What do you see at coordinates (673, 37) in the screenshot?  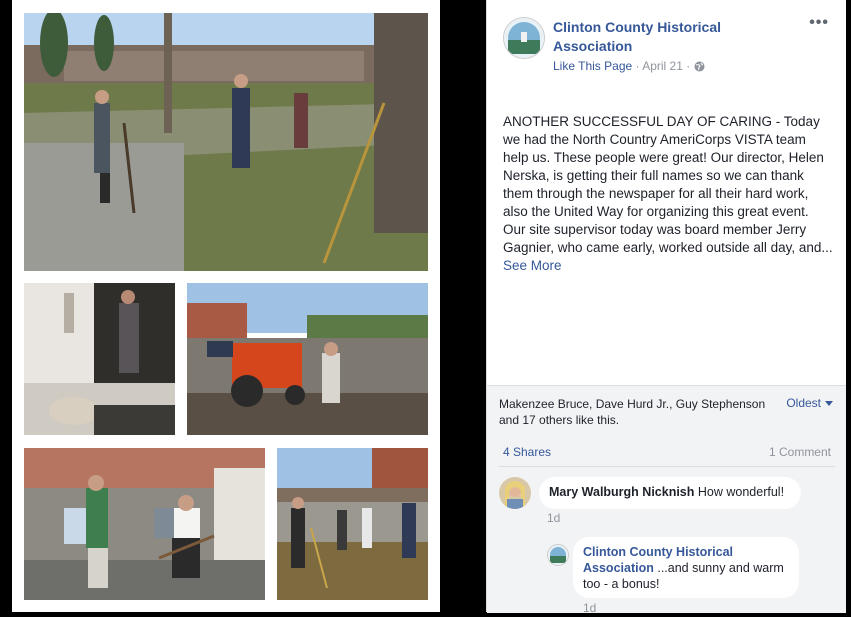 I see `page-name-link: Clinton County Historical Association` at bounding box center [673, 37].